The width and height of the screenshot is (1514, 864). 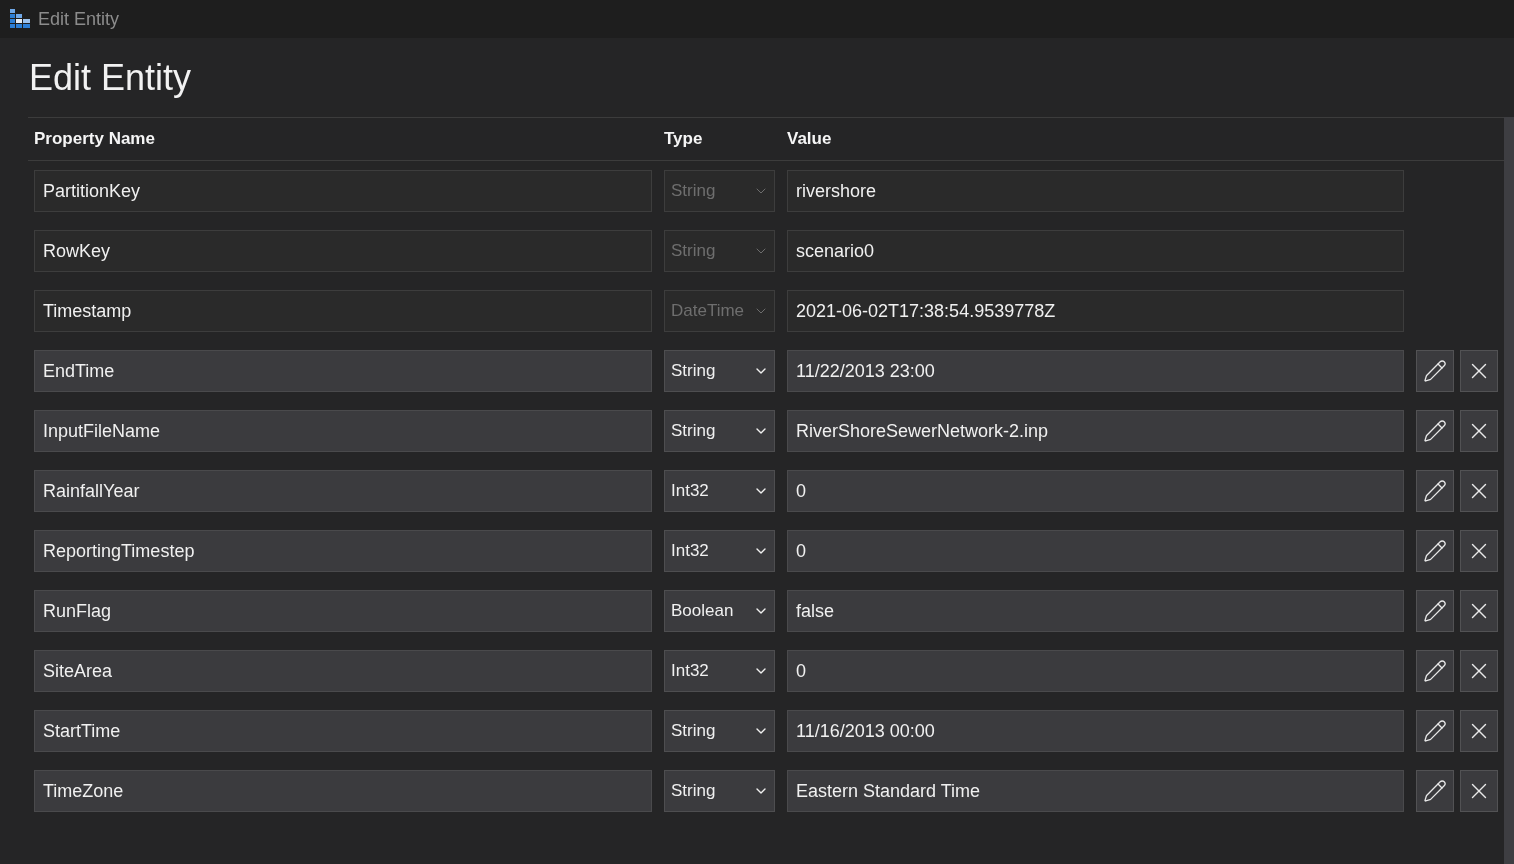 What do you see at coordinates (1095, 371) in the screenshot?
I see `value-field: 11/22/2013 23:00` at bounding box center [1095, 371].